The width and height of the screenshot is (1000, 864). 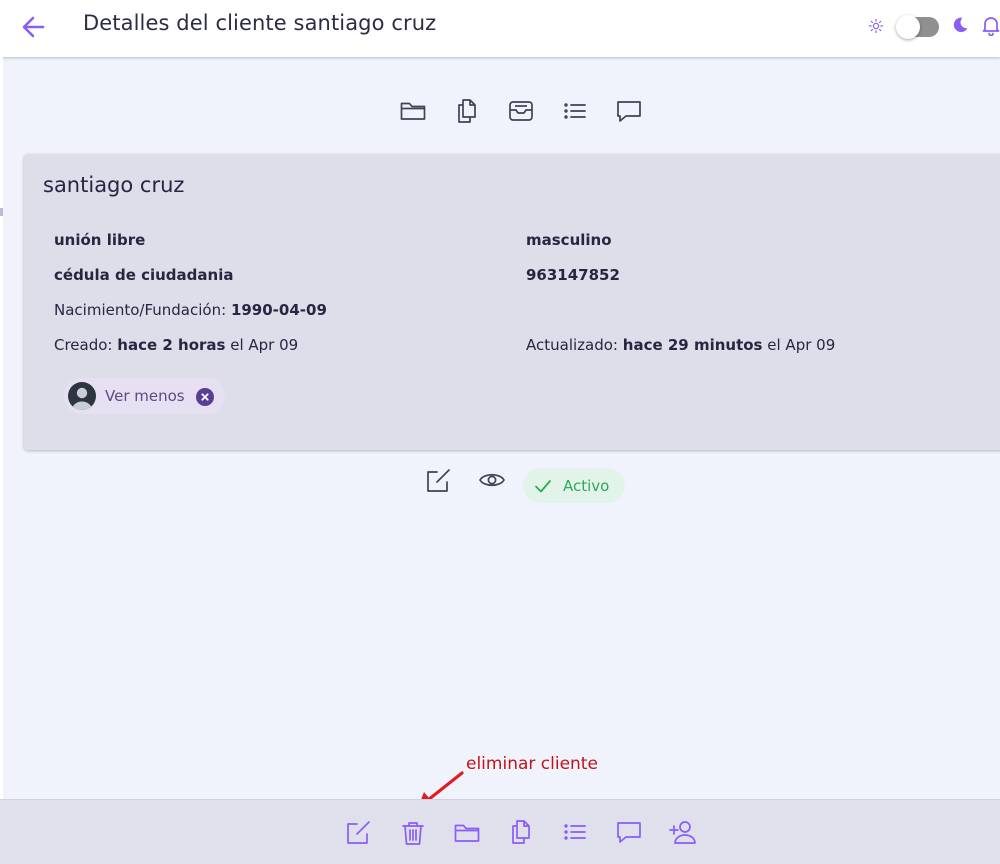 What do you see at coordinates (144, 275) in the screenshot?
I see `document-type: cédula de ciudadania` at bounding box center [144, 275].